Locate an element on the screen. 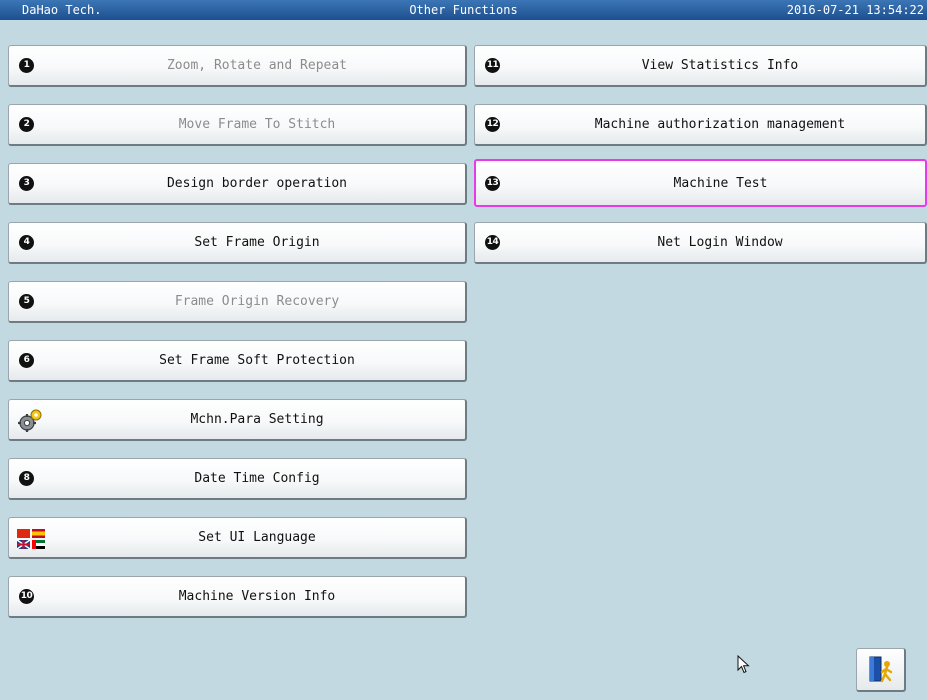 The height and width of the screenshot is (700, 927). set-ui-language-button: Set UI Language is located at coordinates (237, 538).